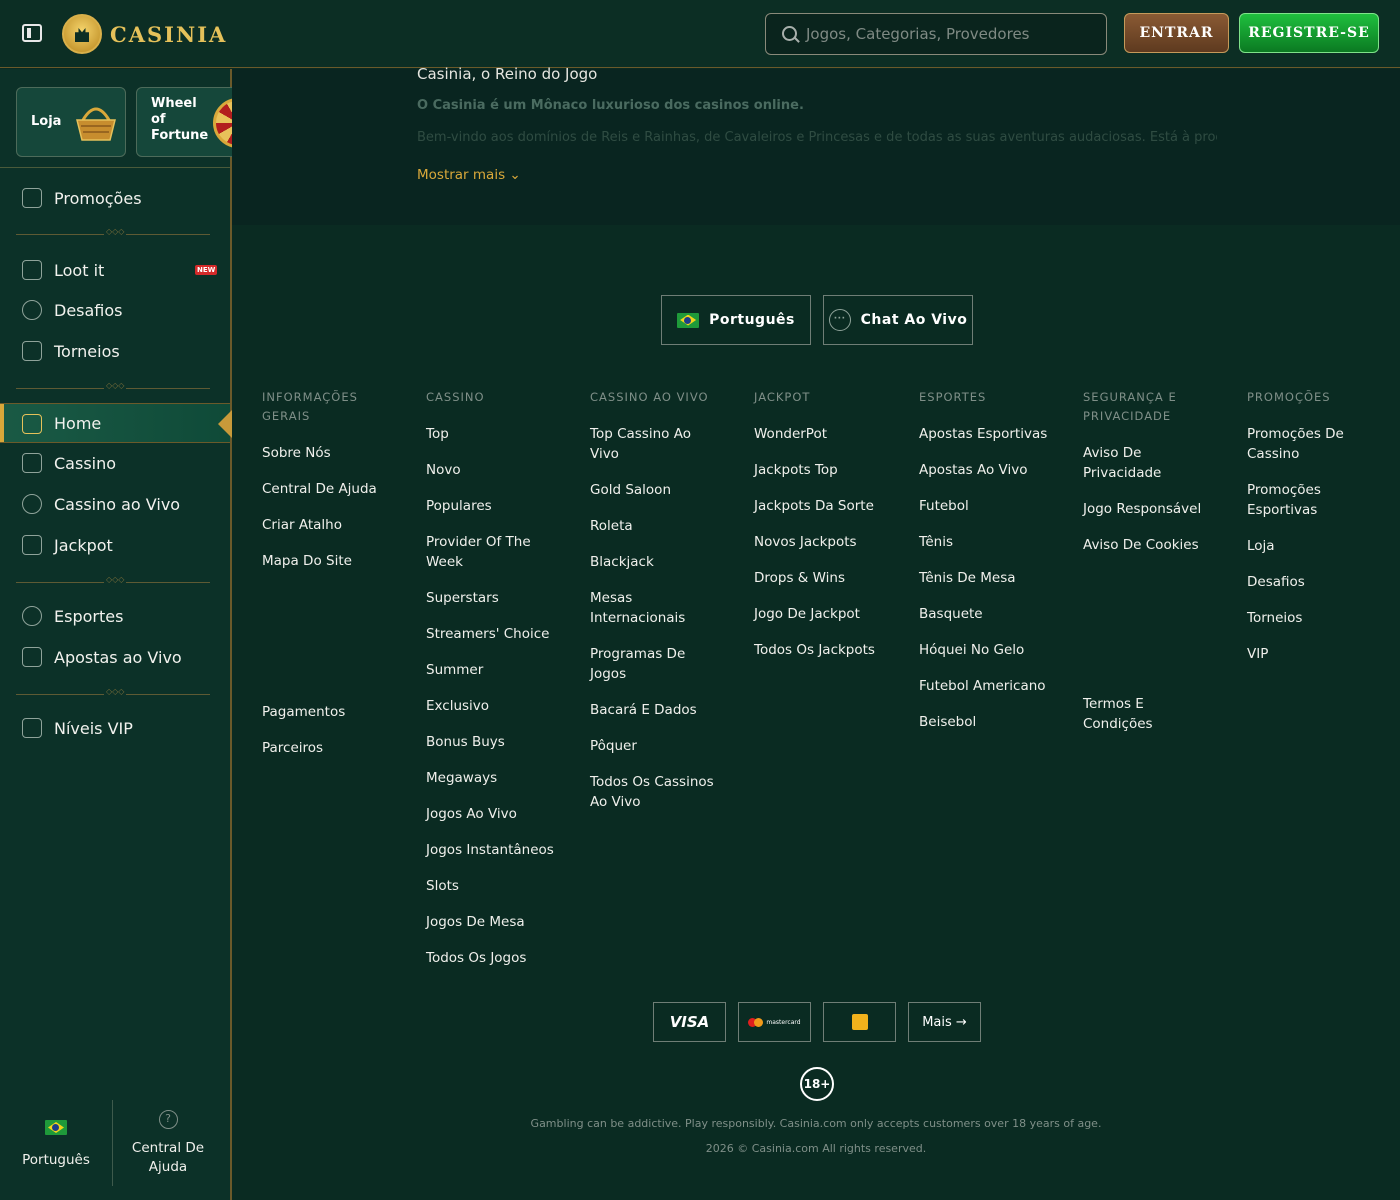  Describe the element at coordinates (501, 958) in the screenshot. I see `footer-link: Todos Os Jogos` at that location.